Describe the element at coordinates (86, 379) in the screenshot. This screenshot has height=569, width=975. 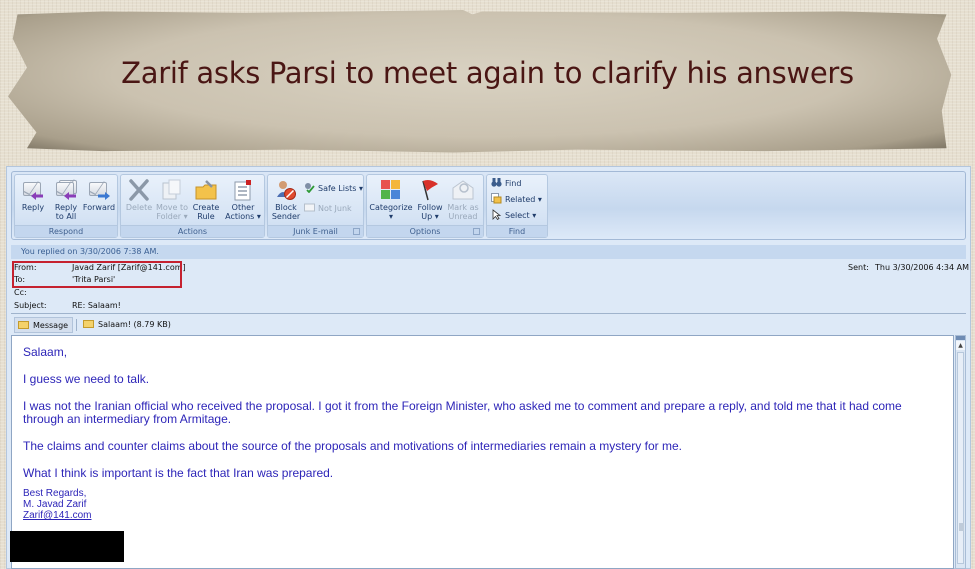
I see `body-paragraph: I guess we need to talk.` at that location.